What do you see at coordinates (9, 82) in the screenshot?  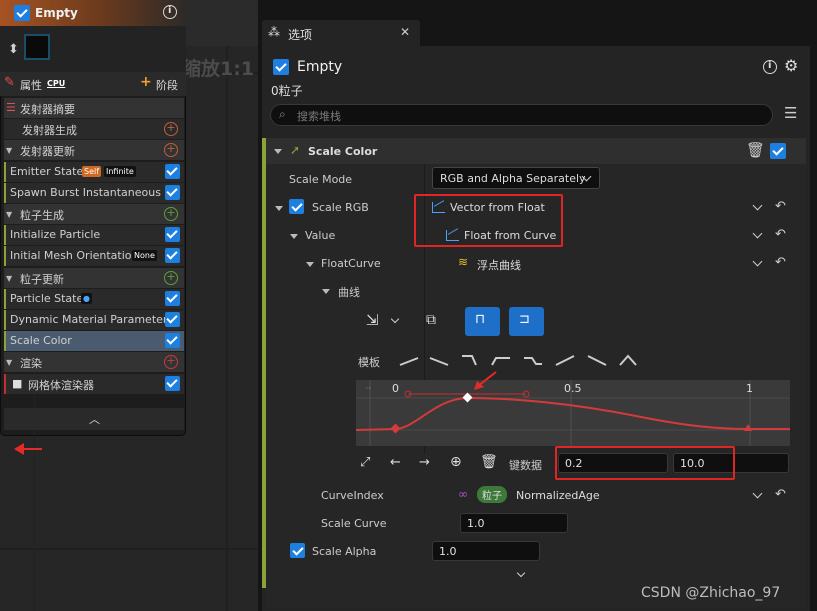 I see `properties-icon: ✎` at bounding box center [9, 82].